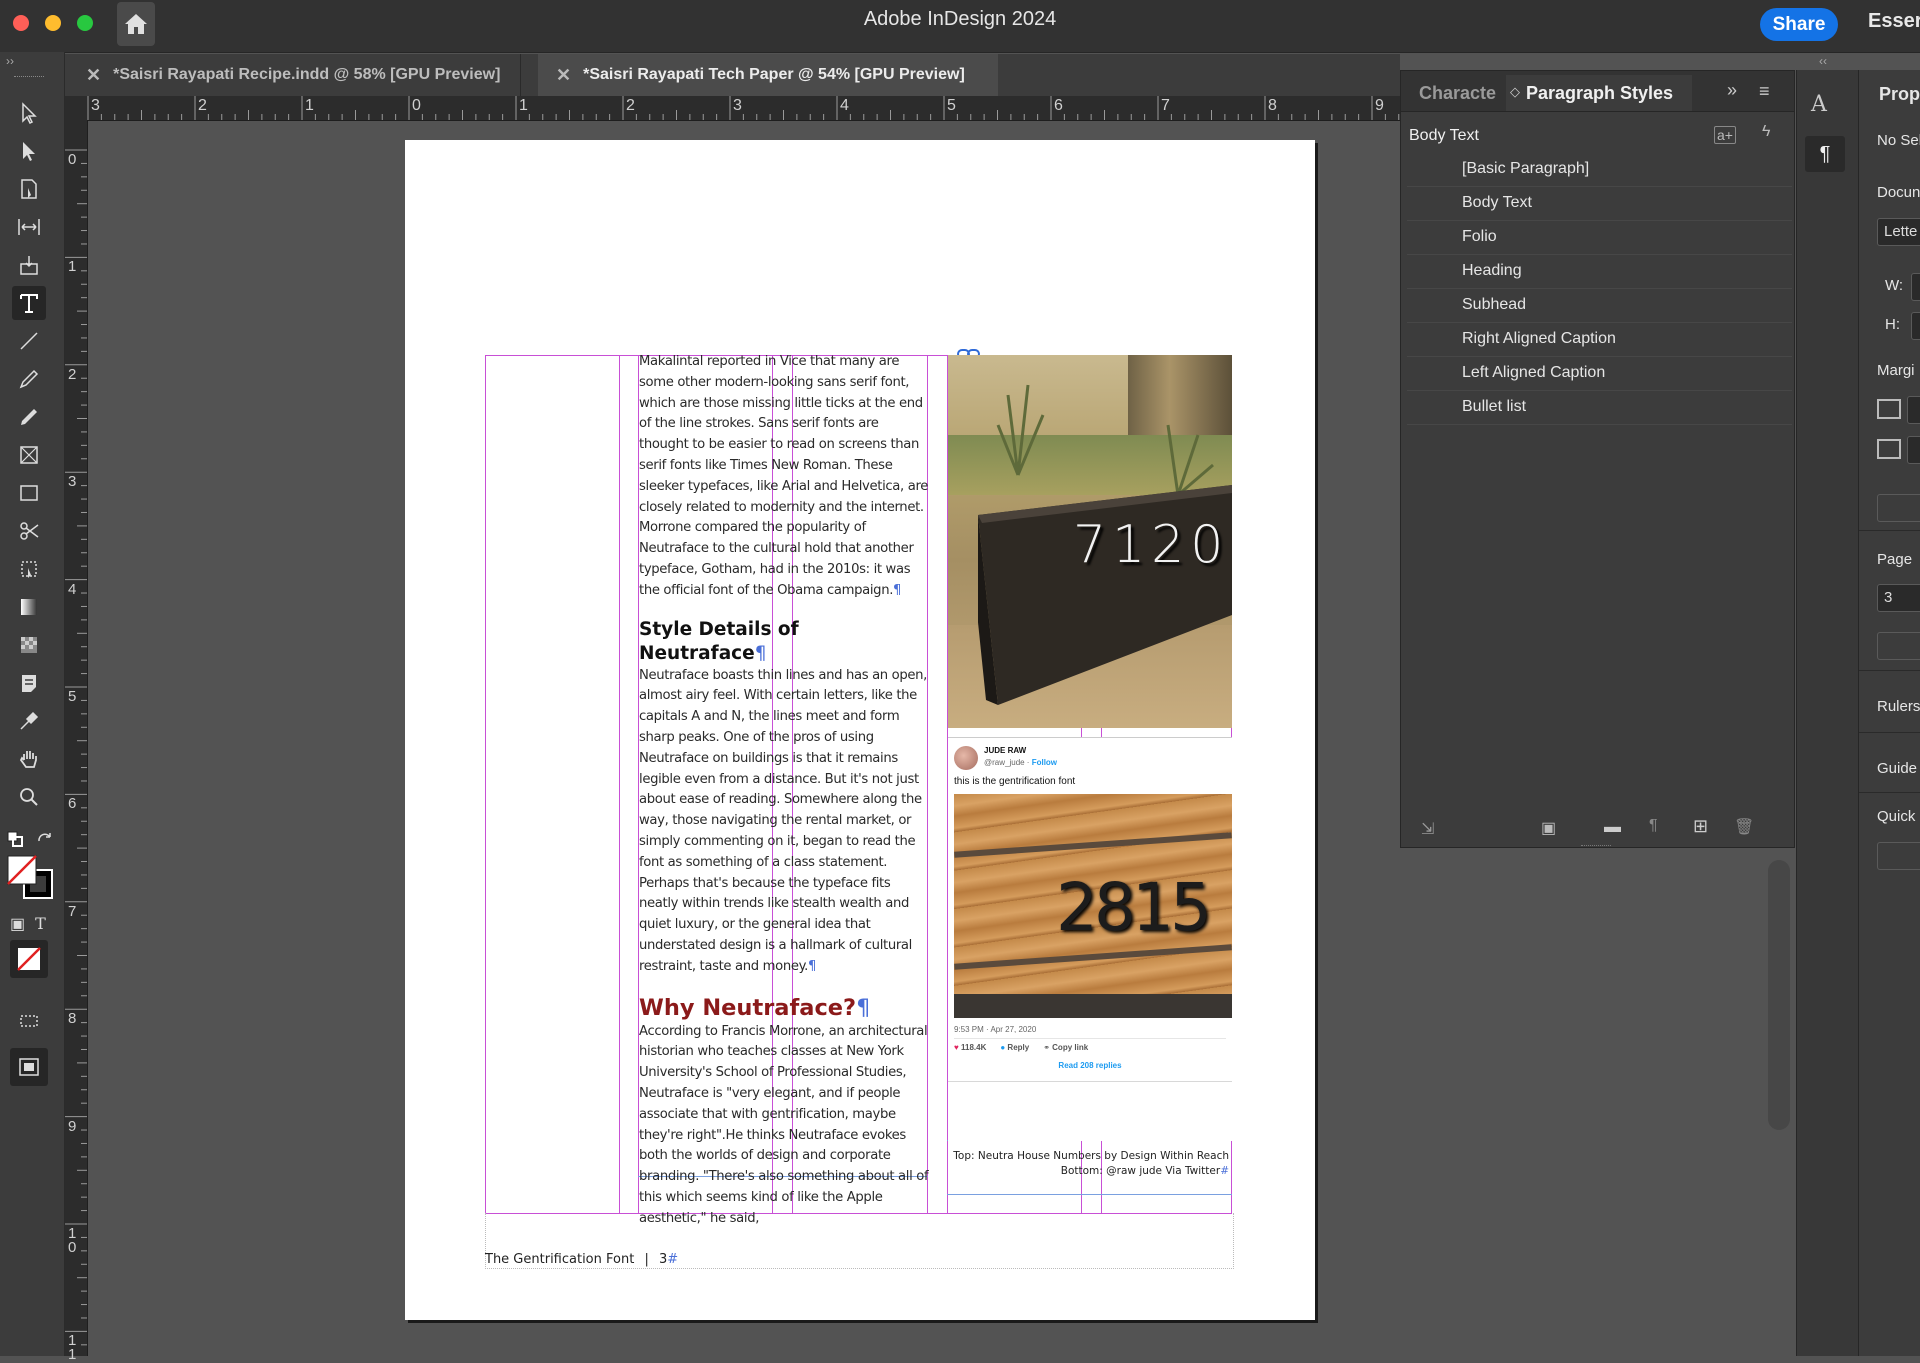  Describe the element at coordinates (951, 105) in the screenshot. I see `ruler-label: 5` at that location.